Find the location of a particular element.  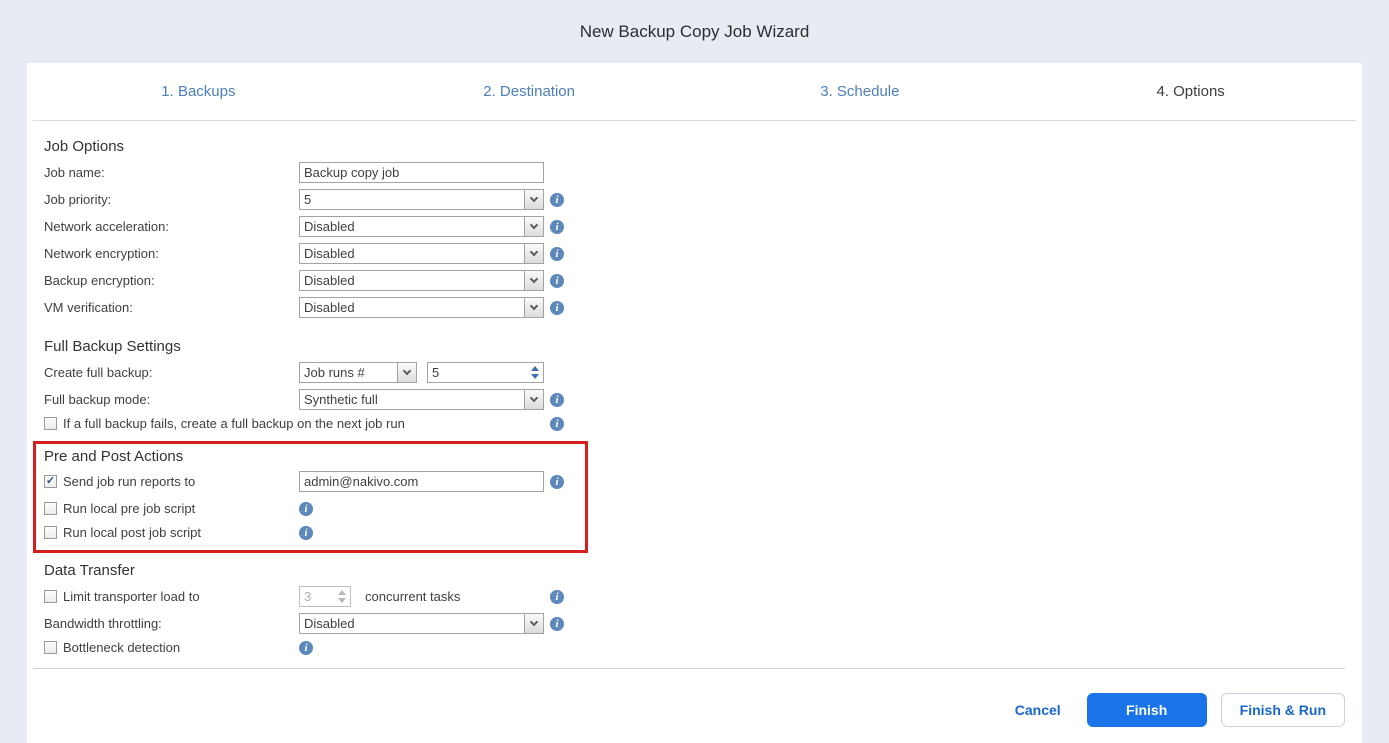

pre-script-checkbox is located at coordinates (50, 508).